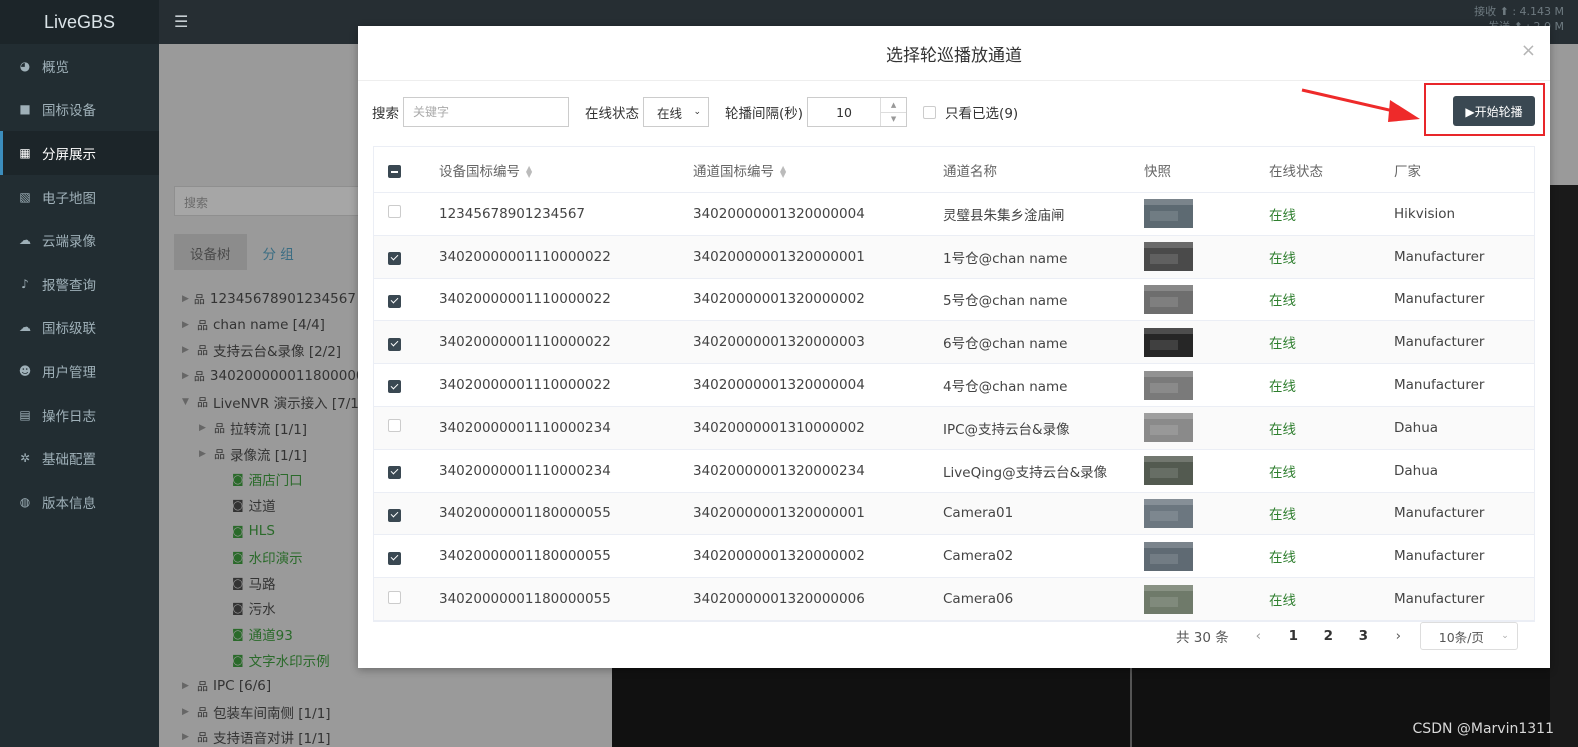  What do you see at coordinates (277, 402) in the screenshot?
I see `tree-node: ▼ 品 LiveNVR 演示接入 [7/1]` at bounding box center [277, 402].